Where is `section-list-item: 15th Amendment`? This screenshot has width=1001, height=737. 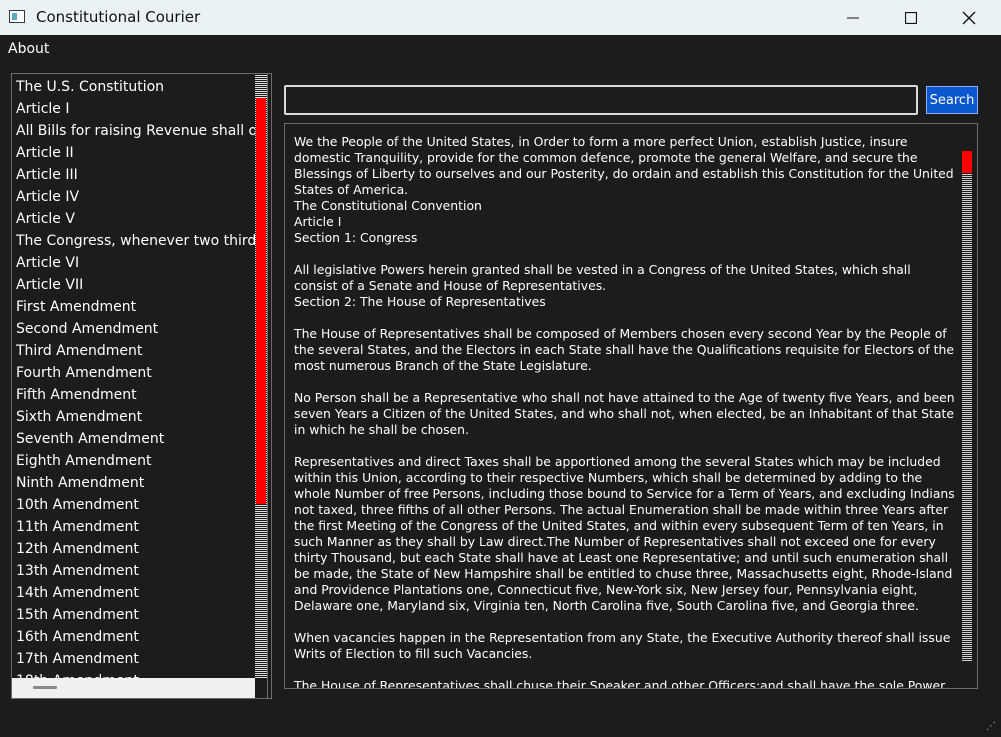 section-list-item: 15th Amendment is located at coordinates (134, 615).